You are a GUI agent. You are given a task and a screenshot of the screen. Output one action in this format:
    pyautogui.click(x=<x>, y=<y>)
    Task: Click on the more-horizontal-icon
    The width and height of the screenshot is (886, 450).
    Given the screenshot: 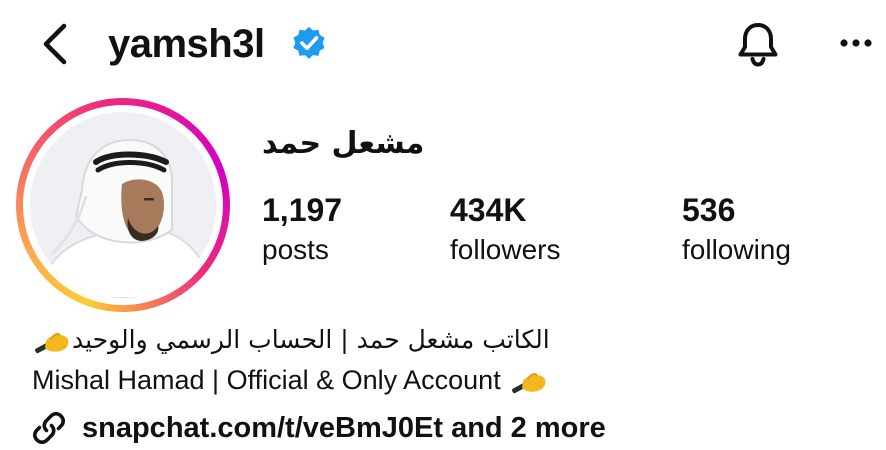 What is the action you would take?
    pyautogui.click(x=856, y=43)
    